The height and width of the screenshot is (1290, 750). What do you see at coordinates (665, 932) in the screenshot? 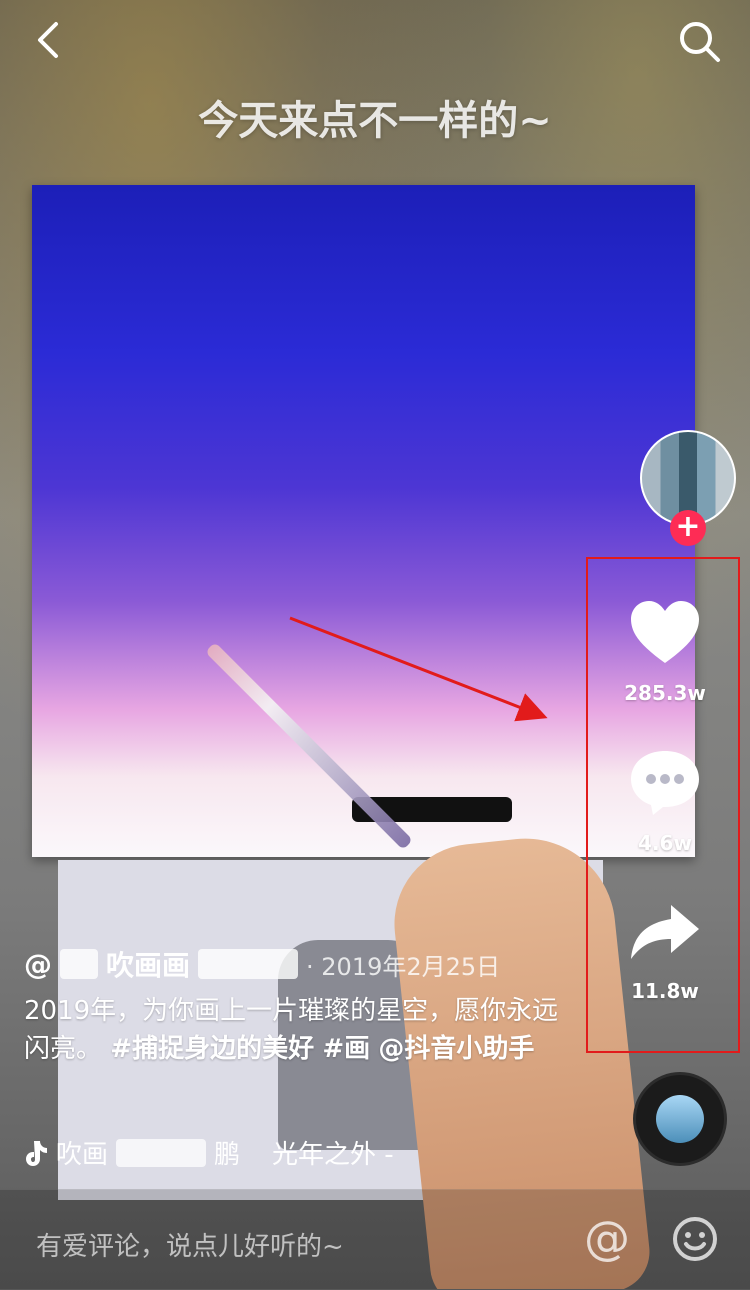
I see `share-arrow-icon` at bounding box center [665, 932].